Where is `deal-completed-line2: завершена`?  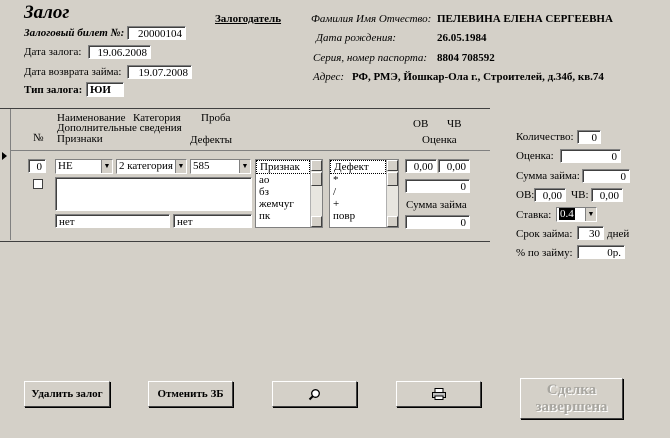
deal-completed-line2: завершена is located at coordinates (571, 406).